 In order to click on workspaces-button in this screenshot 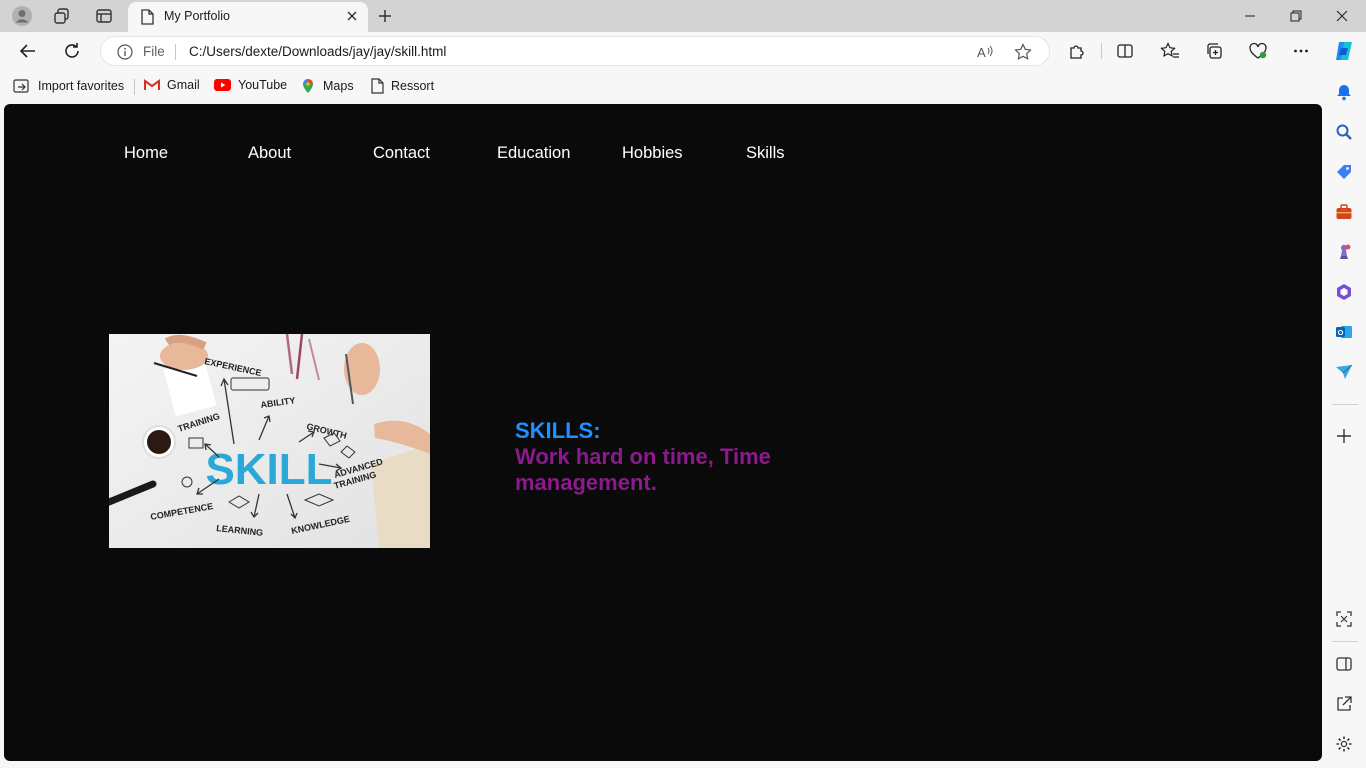, I will do `click(62, 16)`.